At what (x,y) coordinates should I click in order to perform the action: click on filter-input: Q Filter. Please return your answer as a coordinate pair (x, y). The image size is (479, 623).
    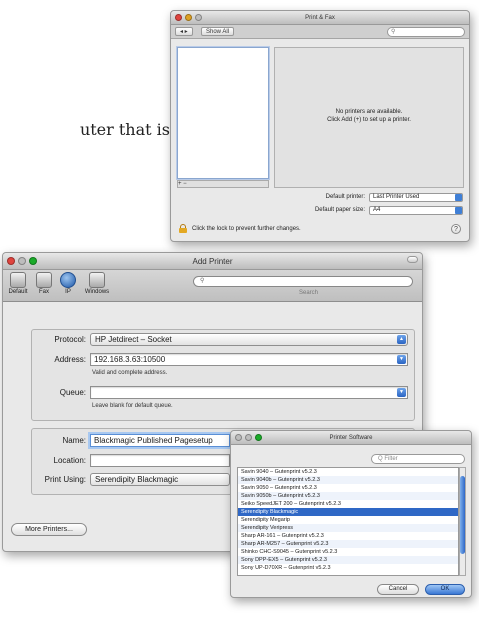
    Looking at the image, I should click on (418, 459).